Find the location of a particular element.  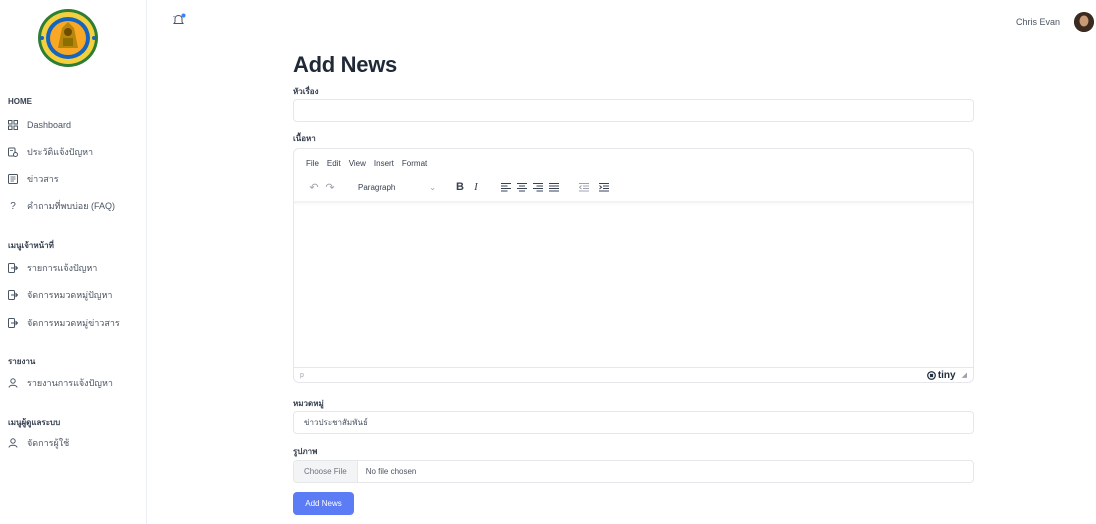

sidebar-item-label: ประวัติแจ้งปัญหา is located at coordinates (60, 152).